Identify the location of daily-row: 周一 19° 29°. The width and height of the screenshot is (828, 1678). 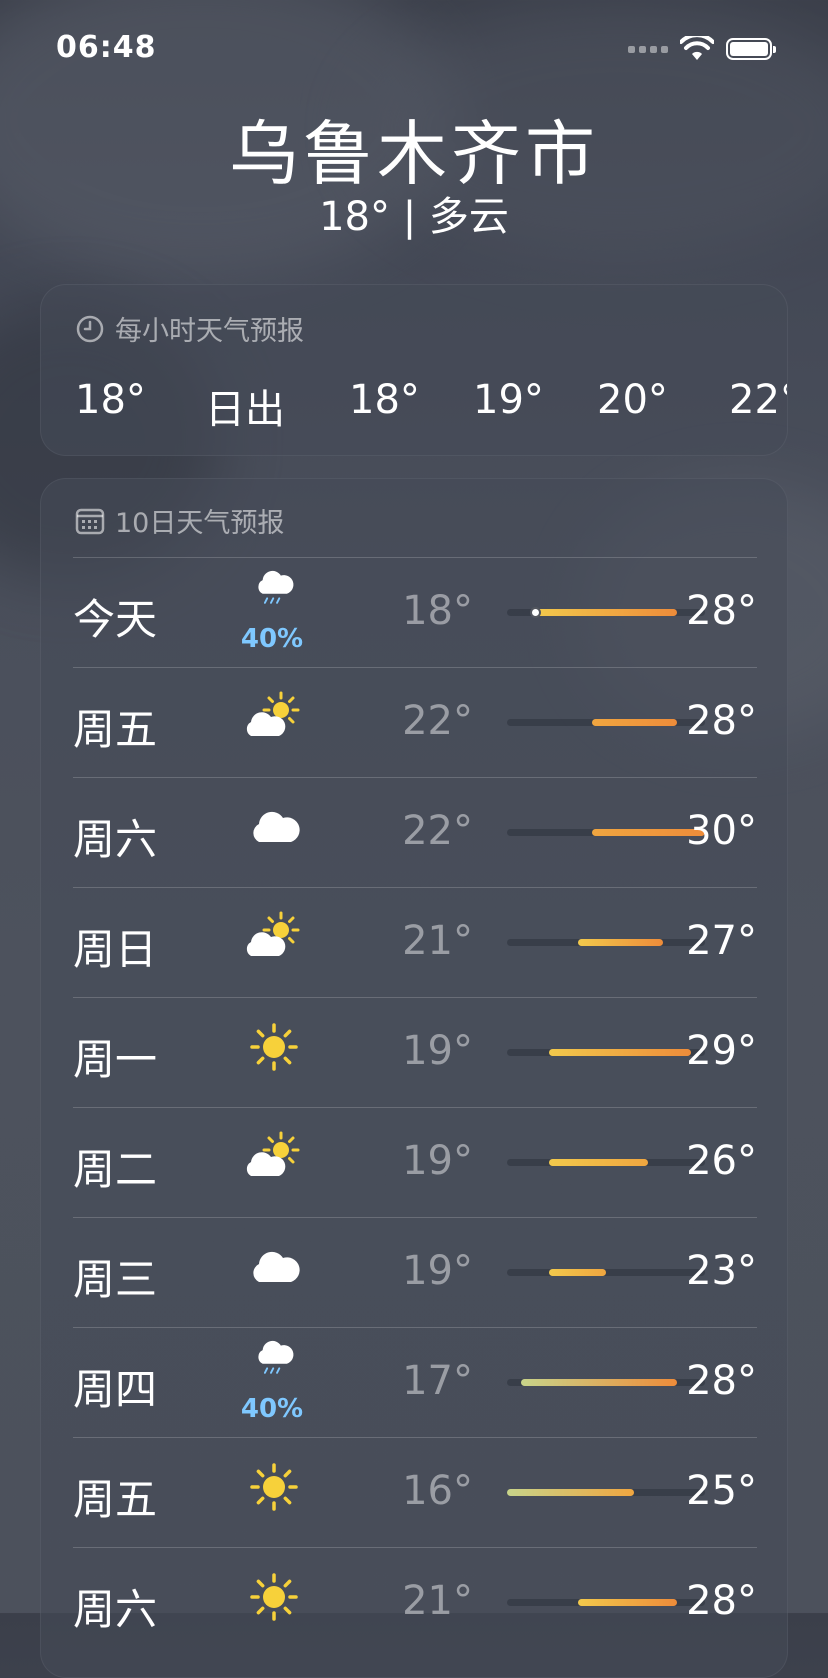
(415, 1052).